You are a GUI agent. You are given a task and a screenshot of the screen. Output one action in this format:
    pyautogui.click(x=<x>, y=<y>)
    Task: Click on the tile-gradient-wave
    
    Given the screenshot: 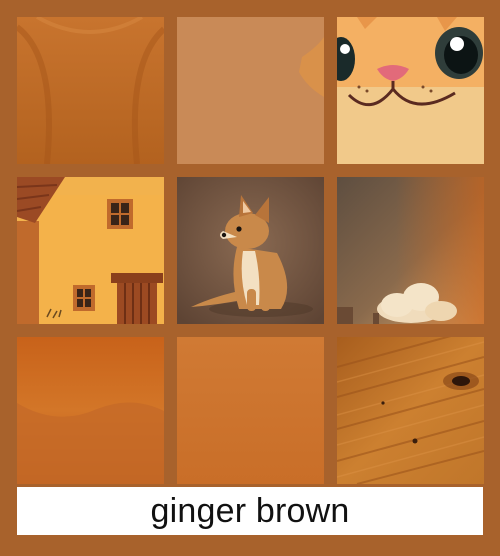 What is the action you would take?
    pyautogui.click(x=90, y=410)
    